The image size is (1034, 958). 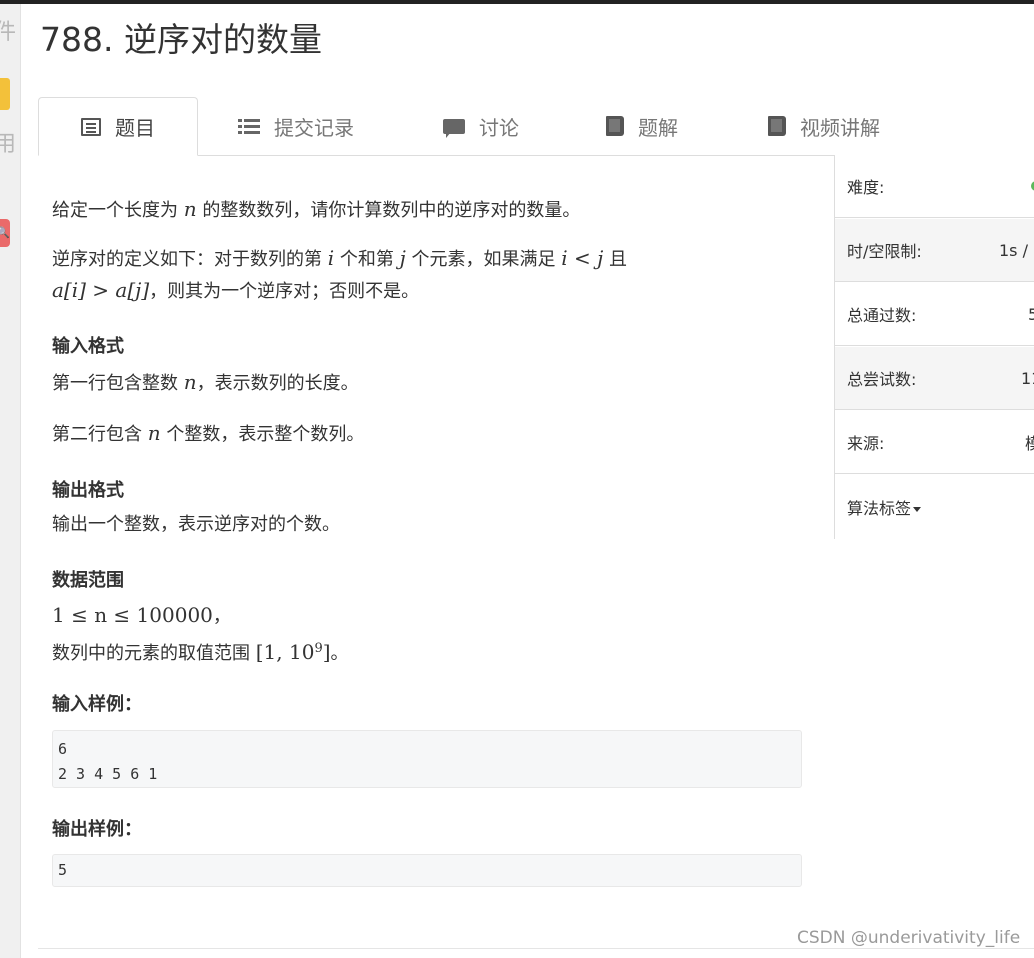 What do you see at coordinates (97, 829) in the screenshot?
I see `sample-output-heading: 输出样例：` at bounding box center [97, 829].